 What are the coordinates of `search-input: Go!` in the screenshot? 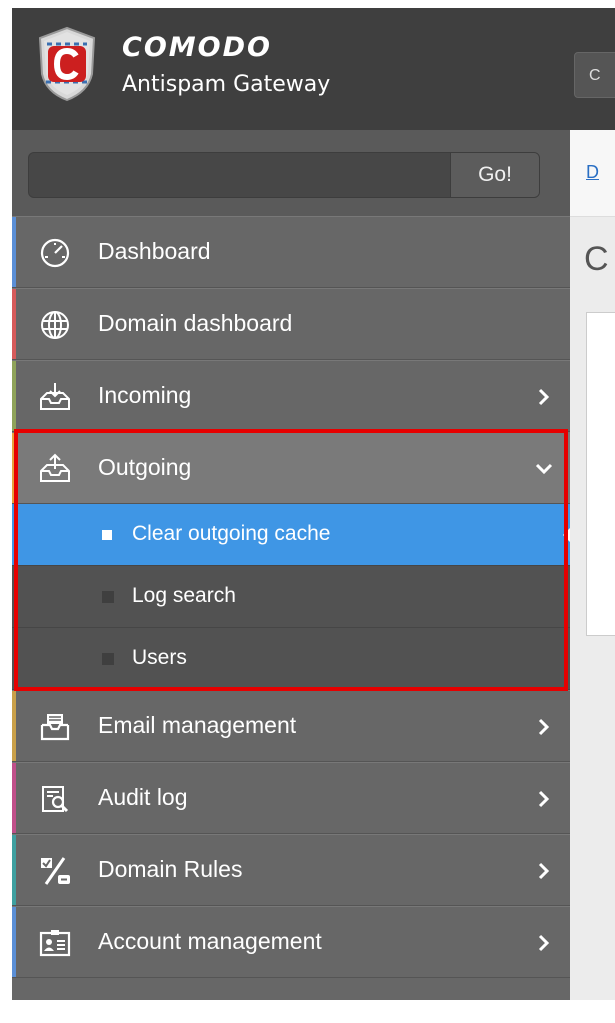 It's located at (284, 175).